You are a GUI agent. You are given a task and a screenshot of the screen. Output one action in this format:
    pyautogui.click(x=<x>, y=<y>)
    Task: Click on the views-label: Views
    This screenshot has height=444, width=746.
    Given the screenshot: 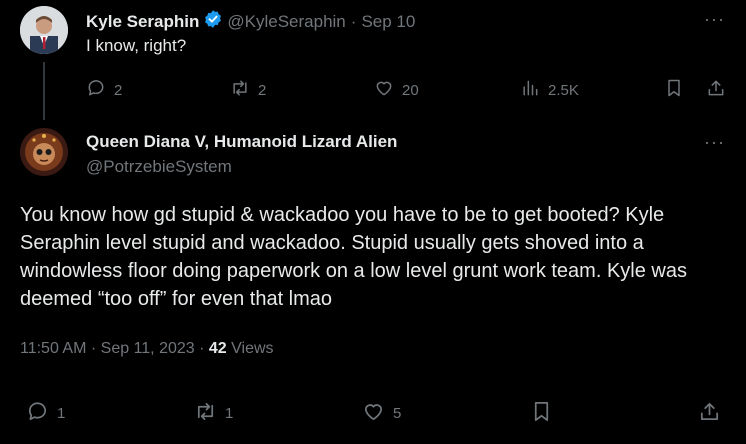 What is the action you would take?
    pyautogui.click(x=252, y=348)
    